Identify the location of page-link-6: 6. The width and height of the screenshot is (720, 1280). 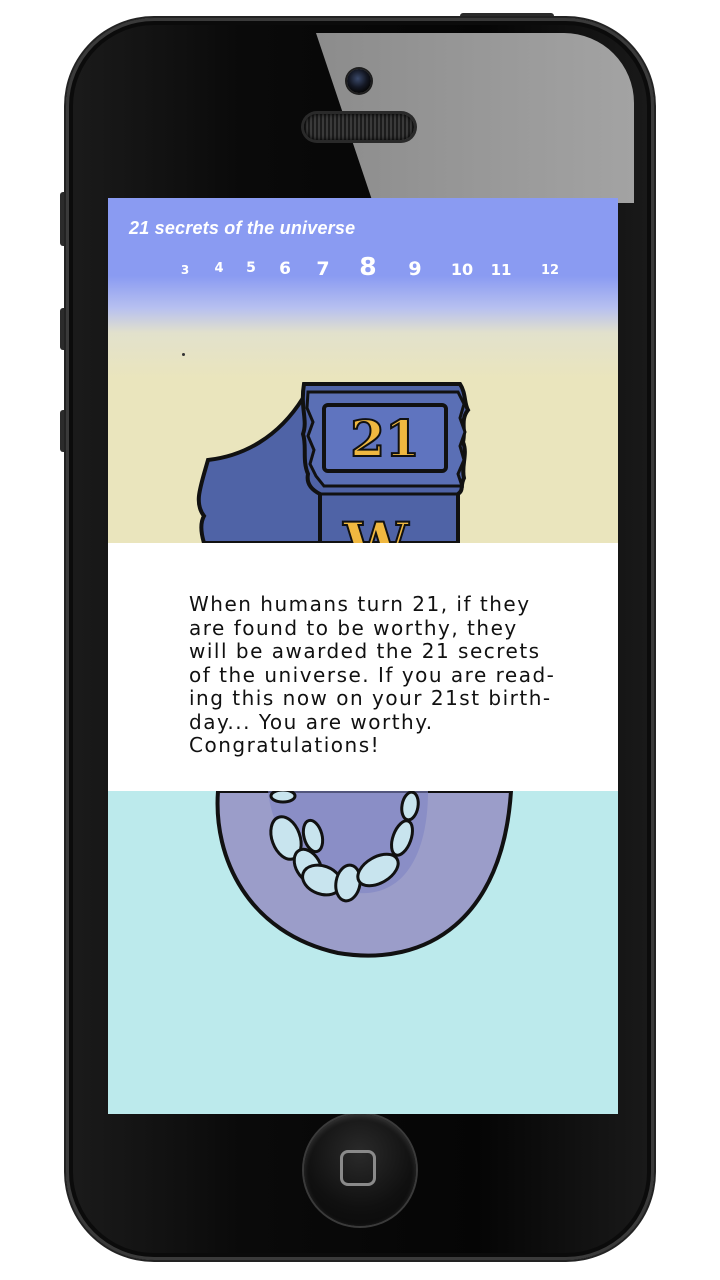
(285, 269).